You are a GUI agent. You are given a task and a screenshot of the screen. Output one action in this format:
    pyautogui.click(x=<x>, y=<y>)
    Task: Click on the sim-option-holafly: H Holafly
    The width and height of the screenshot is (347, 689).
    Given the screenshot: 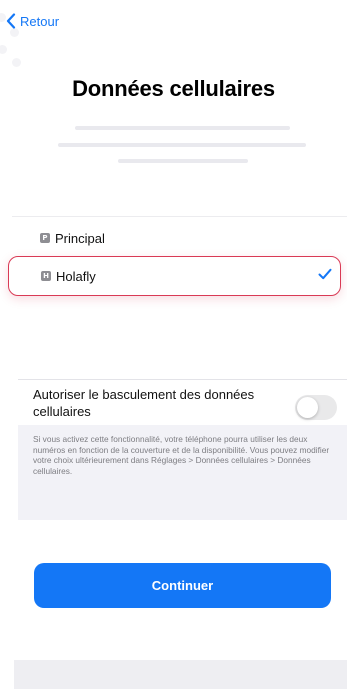 What is the action you would take?
    pyautogui.click(x=174, y=276)
    